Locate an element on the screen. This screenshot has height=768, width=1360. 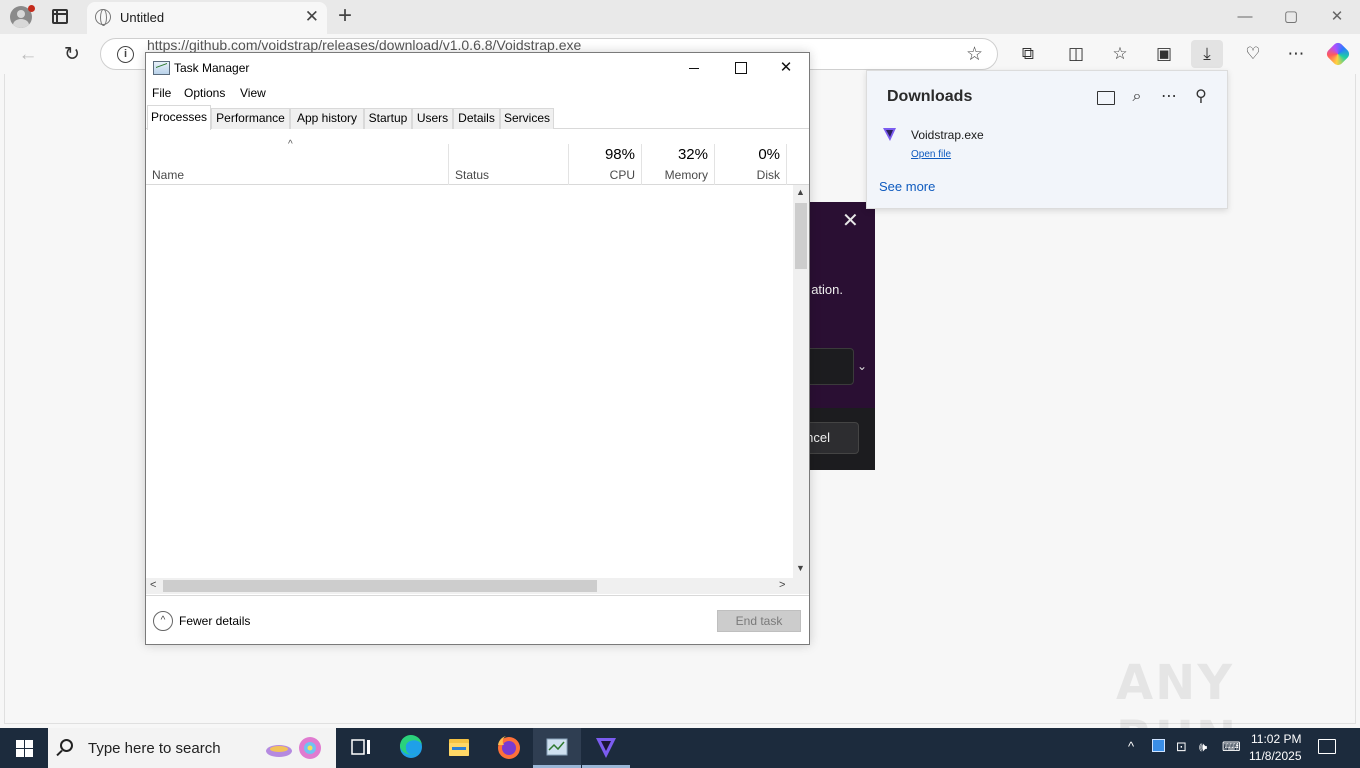
tab-performance: Performance is located at coordinates (250, 118).